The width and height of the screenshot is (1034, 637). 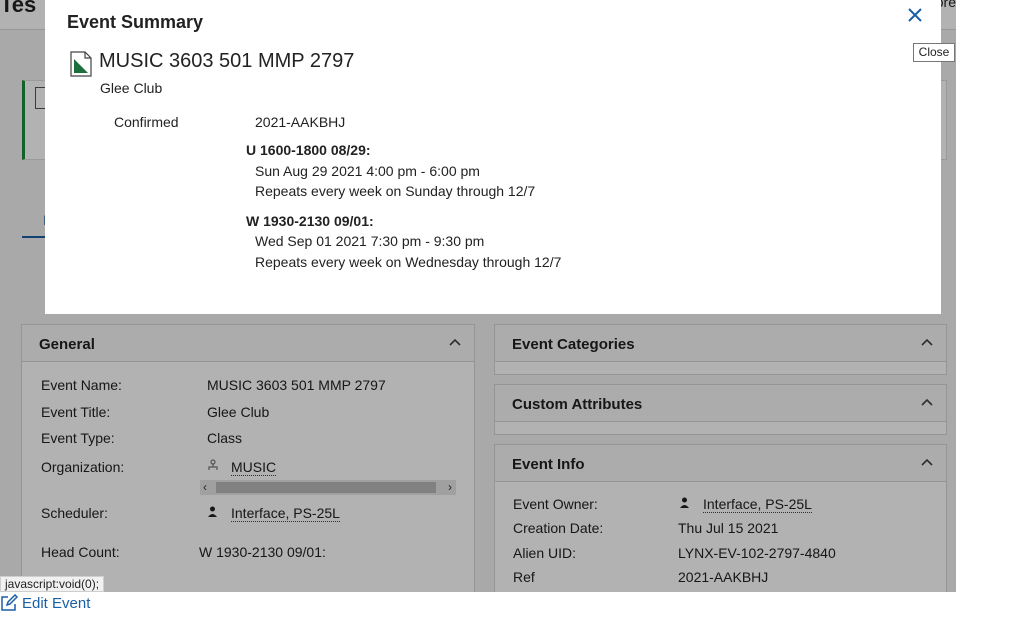 I want to click on edit-event-label: Edit Event, so click(x=56, y=603).